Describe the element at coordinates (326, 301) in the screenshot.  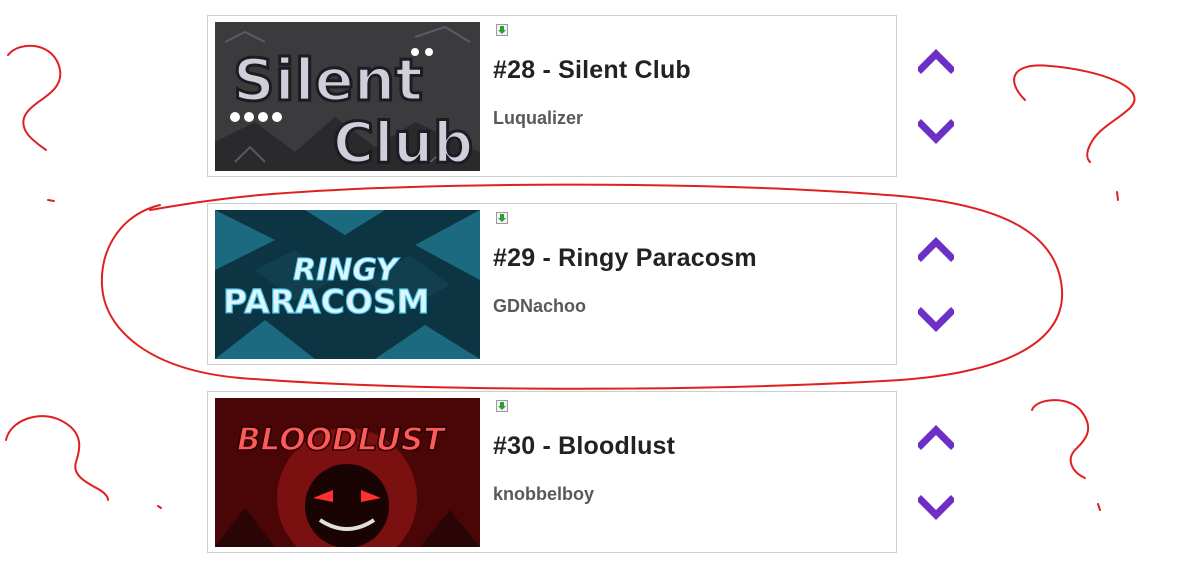
I see `thumbnail-title-line2: PARACOSM` at that location.